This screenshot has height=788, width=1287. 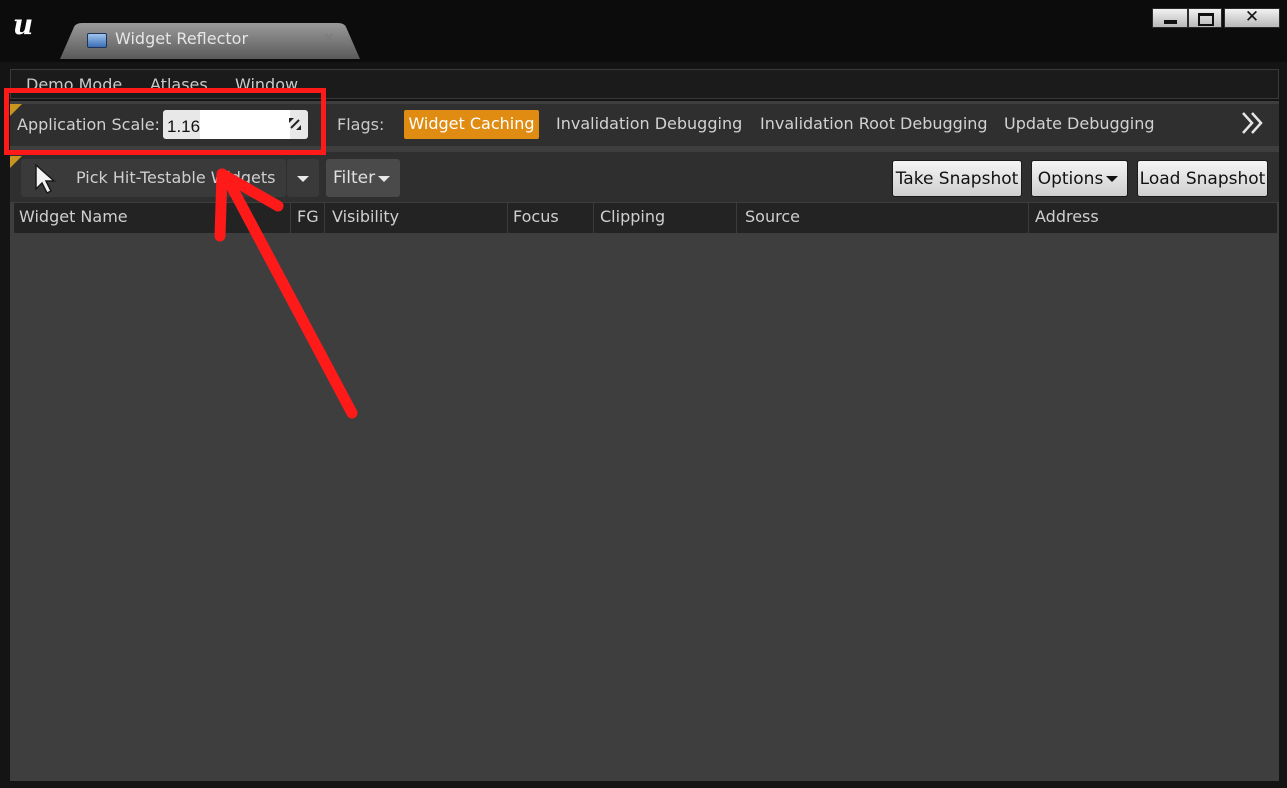 I want to click on options-button: Options, so click(x=1079, y=178).